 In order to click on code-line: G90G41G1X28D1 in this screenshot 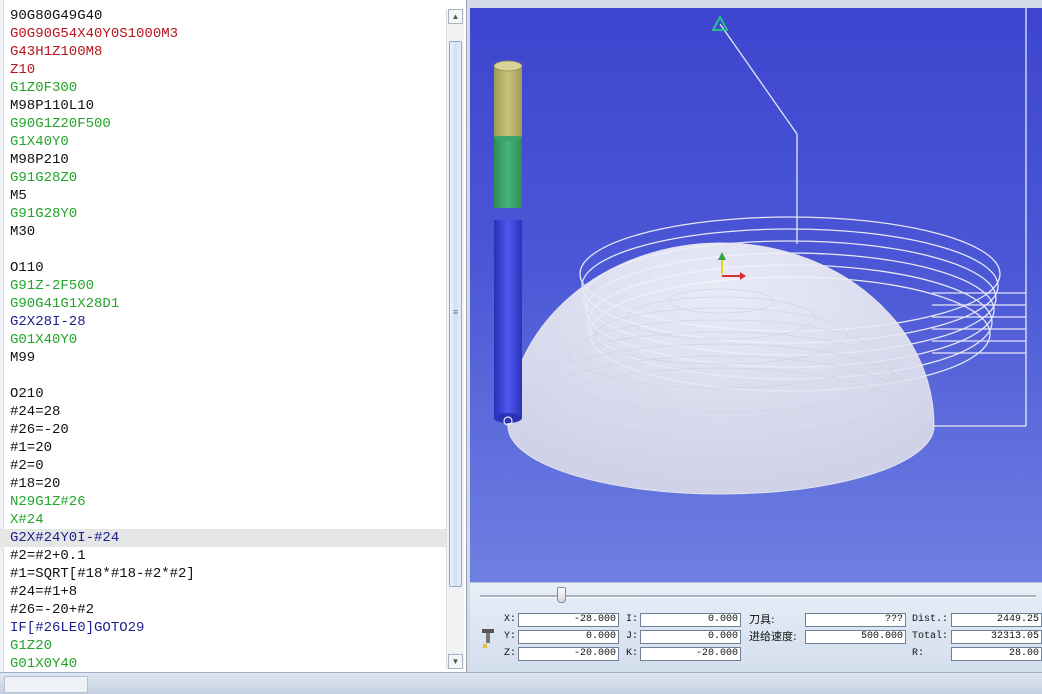, I will do `click(228, 304)`.